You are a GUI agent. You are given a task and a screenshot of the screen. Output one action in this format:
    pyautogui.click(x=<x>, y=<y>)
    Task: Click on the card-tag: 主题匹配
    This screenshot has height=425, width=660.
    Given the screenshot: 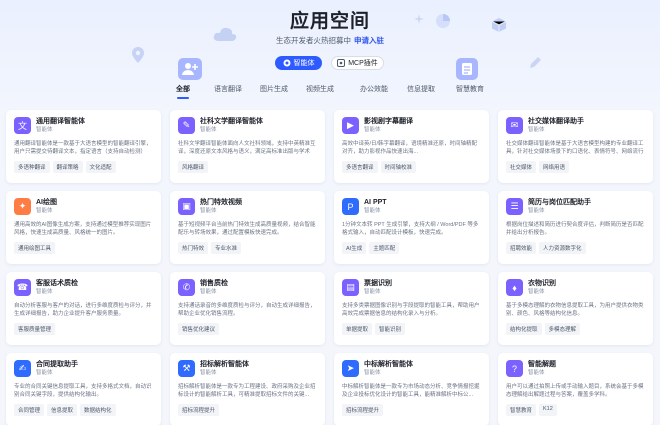 What is the action you would take?
    pyautogui.click(x=384, y=248)
    